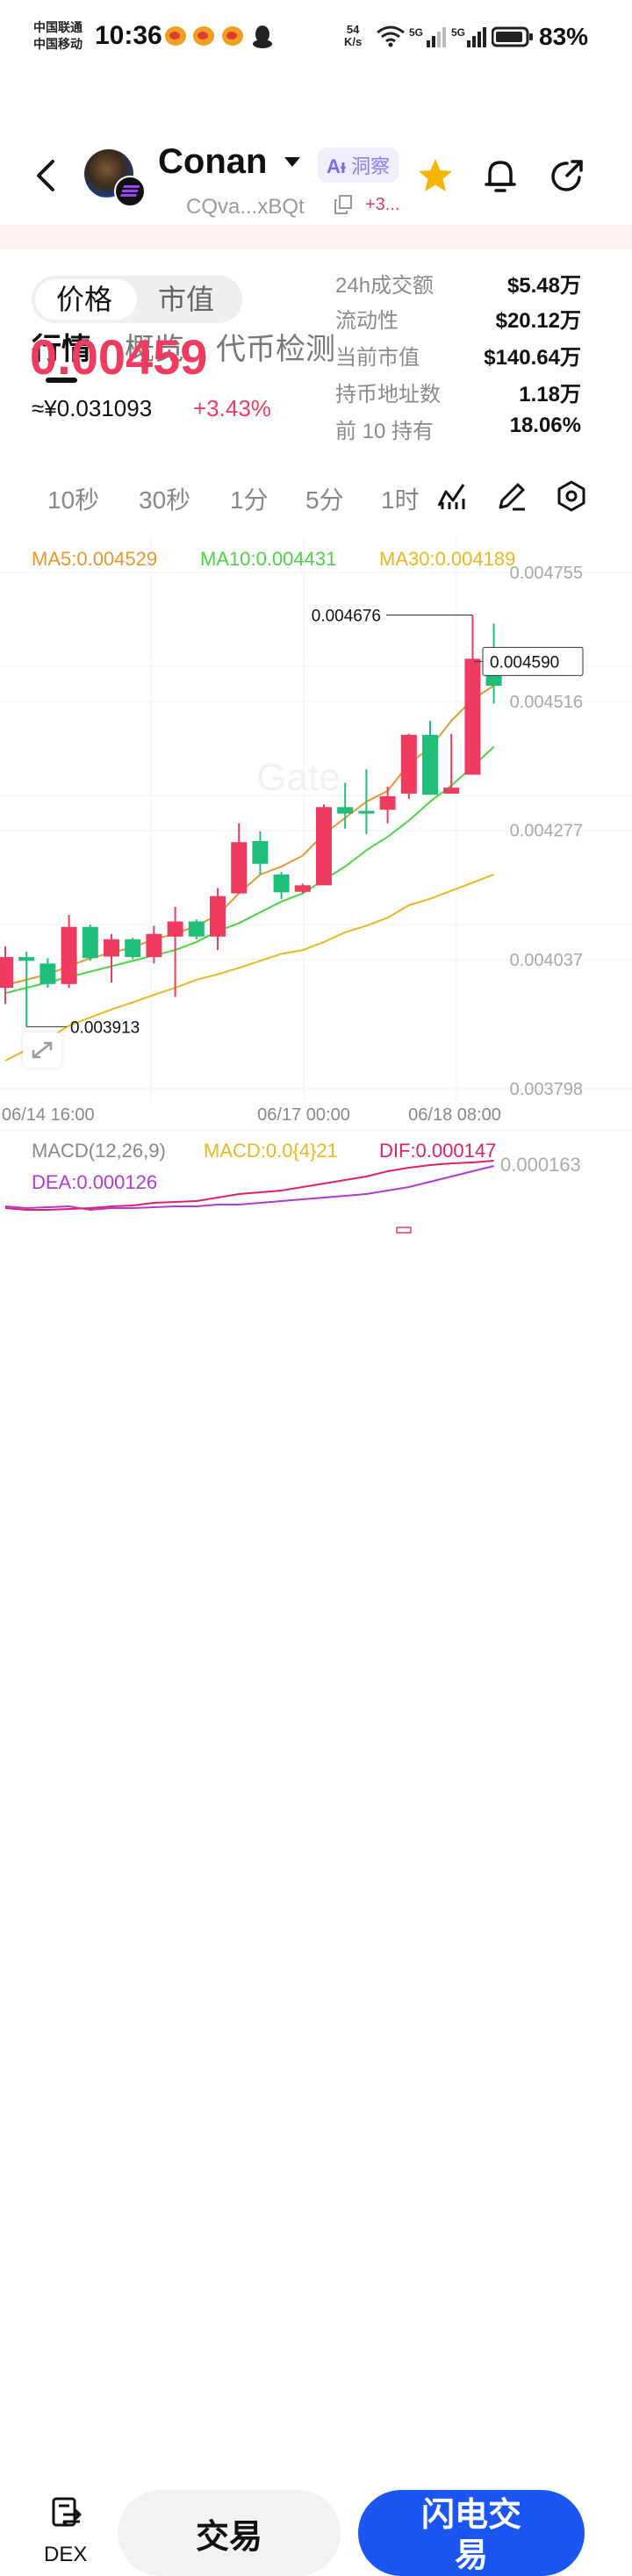 Image resolution: width=632 pixels, height=2576 pixels. I want to click on stat-value-volume: $5.48万, so click(543, 286).